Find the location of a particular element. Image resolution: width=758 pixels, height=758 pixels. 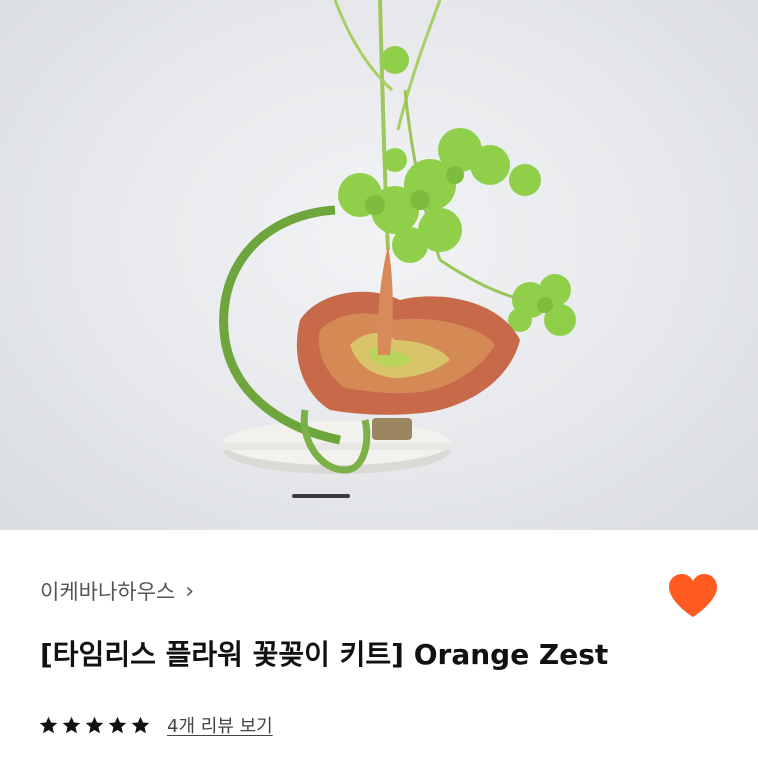

chevron-right-icon: › is located at coordinates (190, 591).